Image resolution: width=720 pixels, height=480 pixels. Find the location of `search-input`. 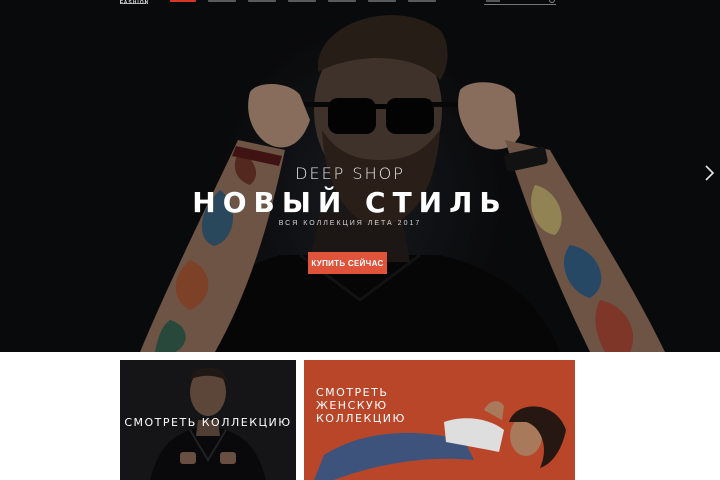

search-input is located at coordinates (493, 1).